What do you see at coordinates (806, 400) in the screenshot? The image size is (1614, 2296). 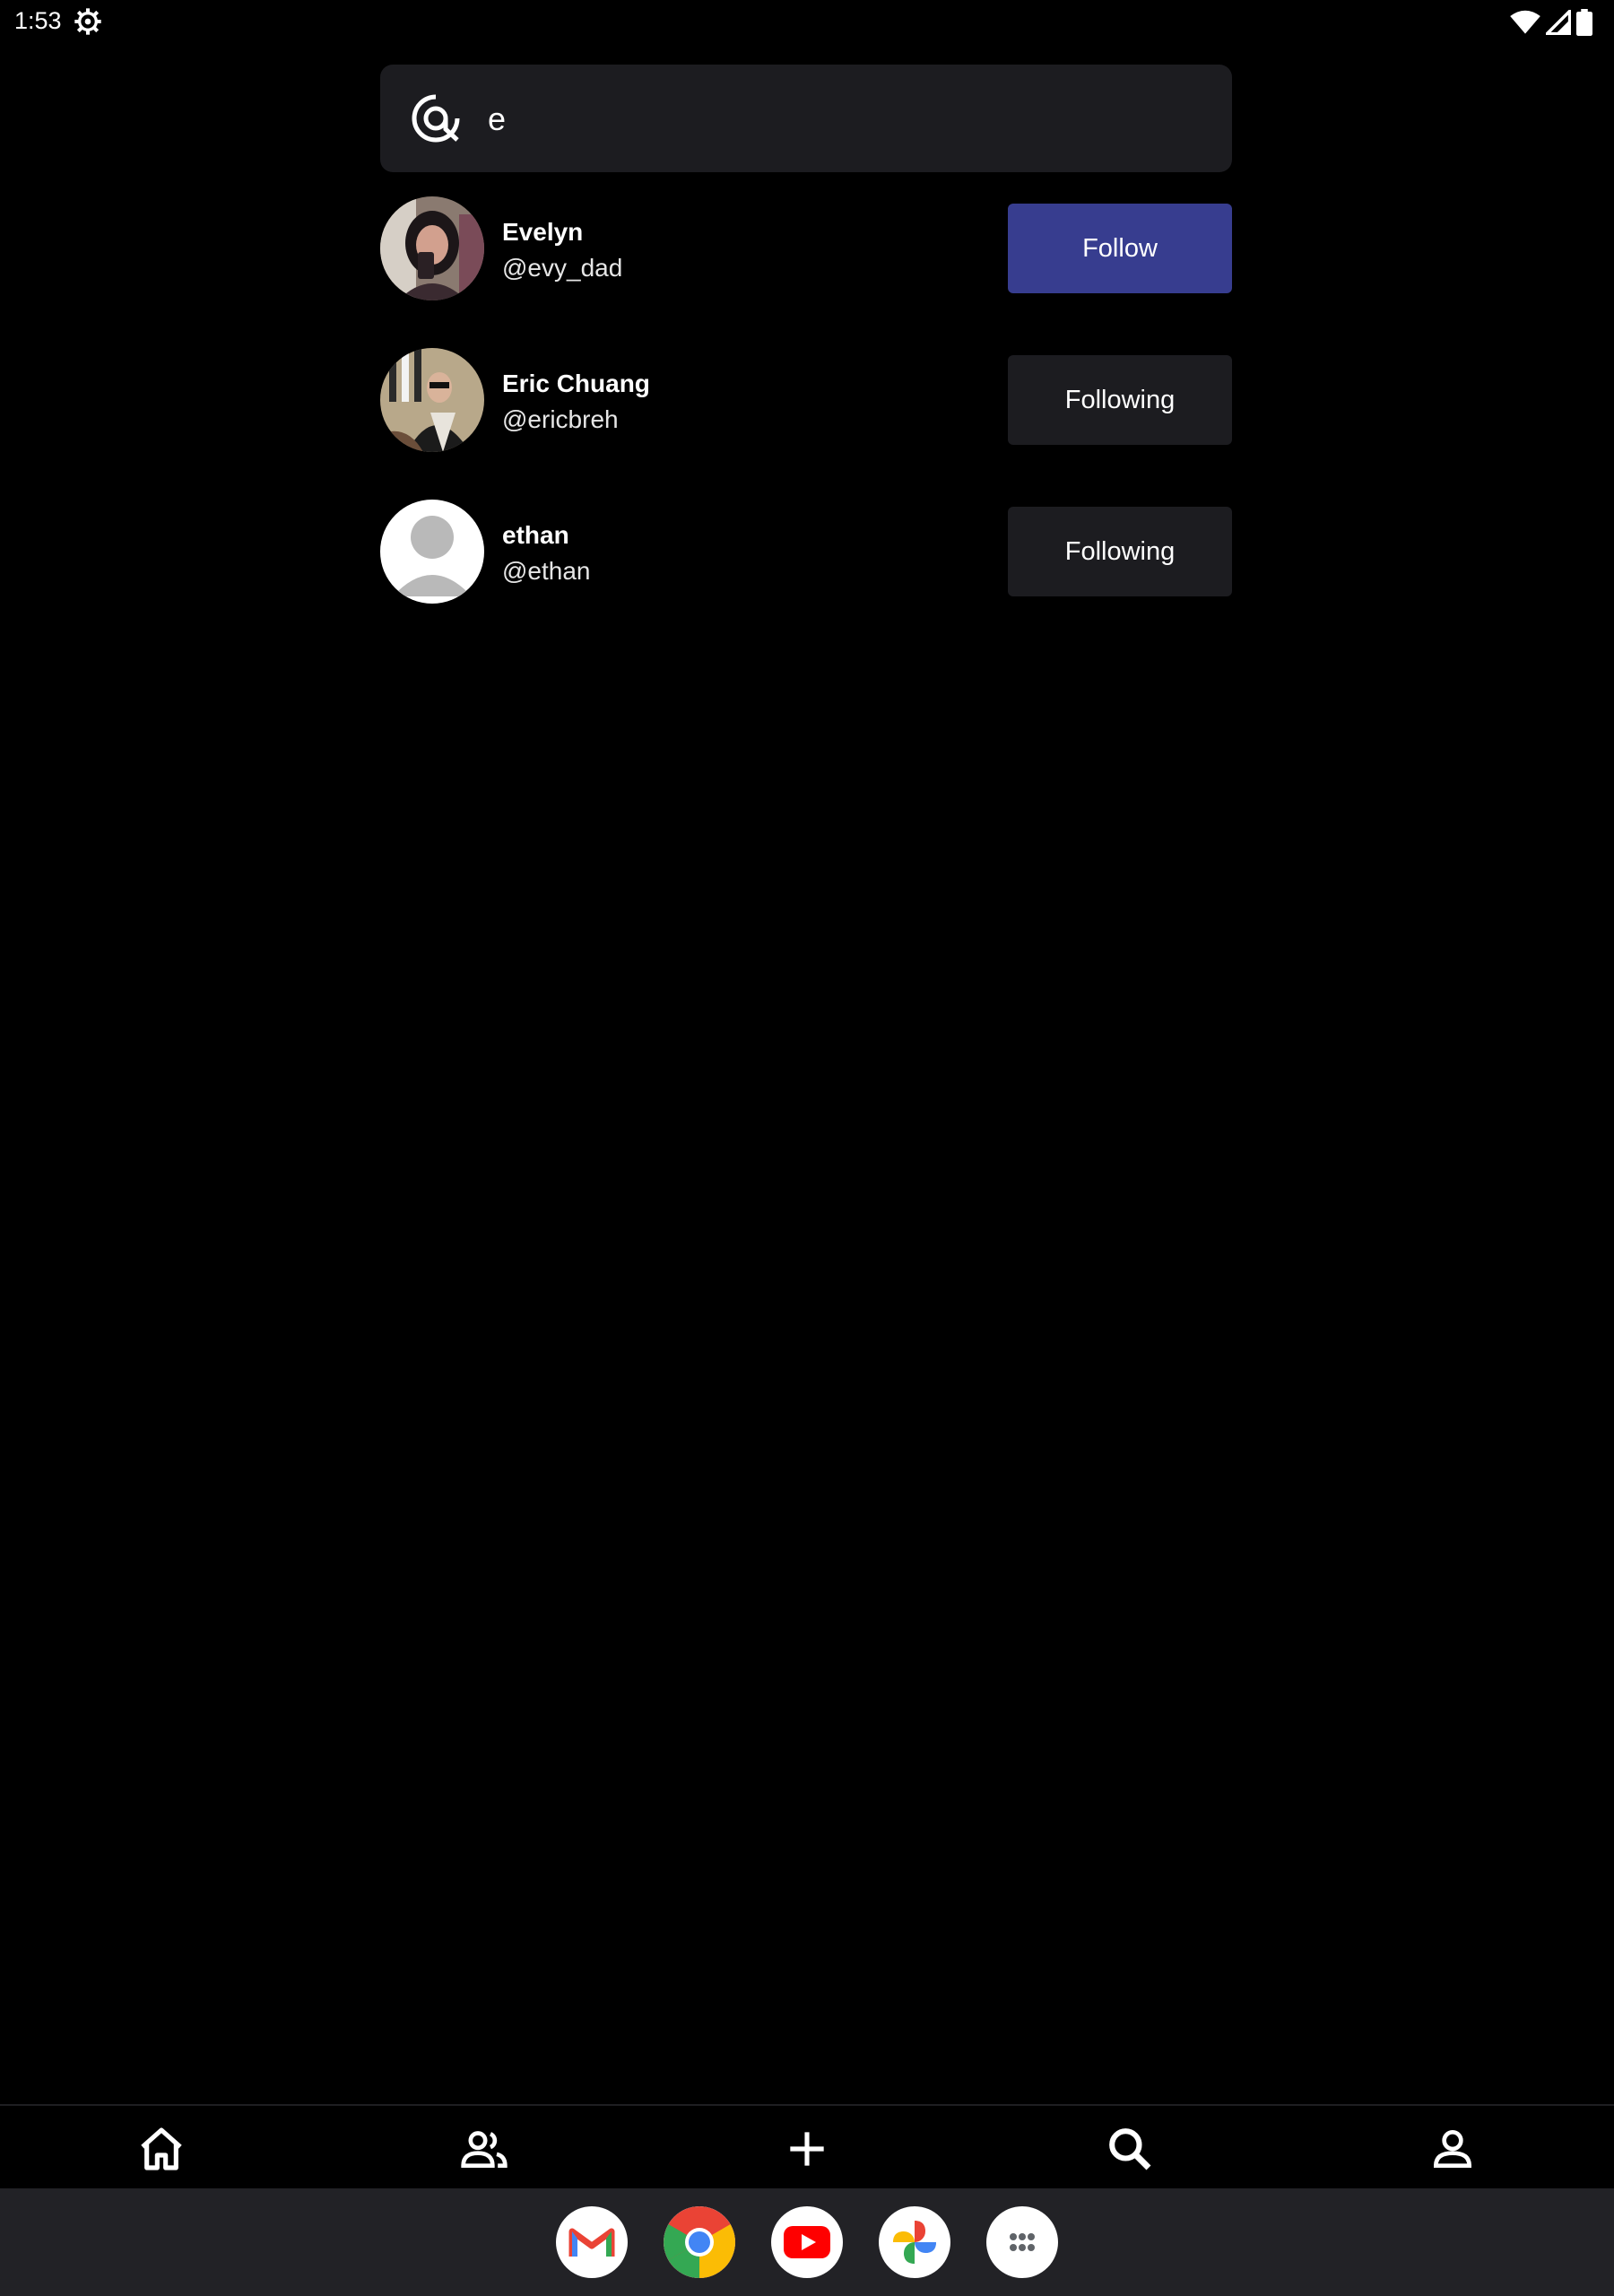 I see `user-row: Eric Chuang @ericbreh Following` at bounding box center [806, 400].